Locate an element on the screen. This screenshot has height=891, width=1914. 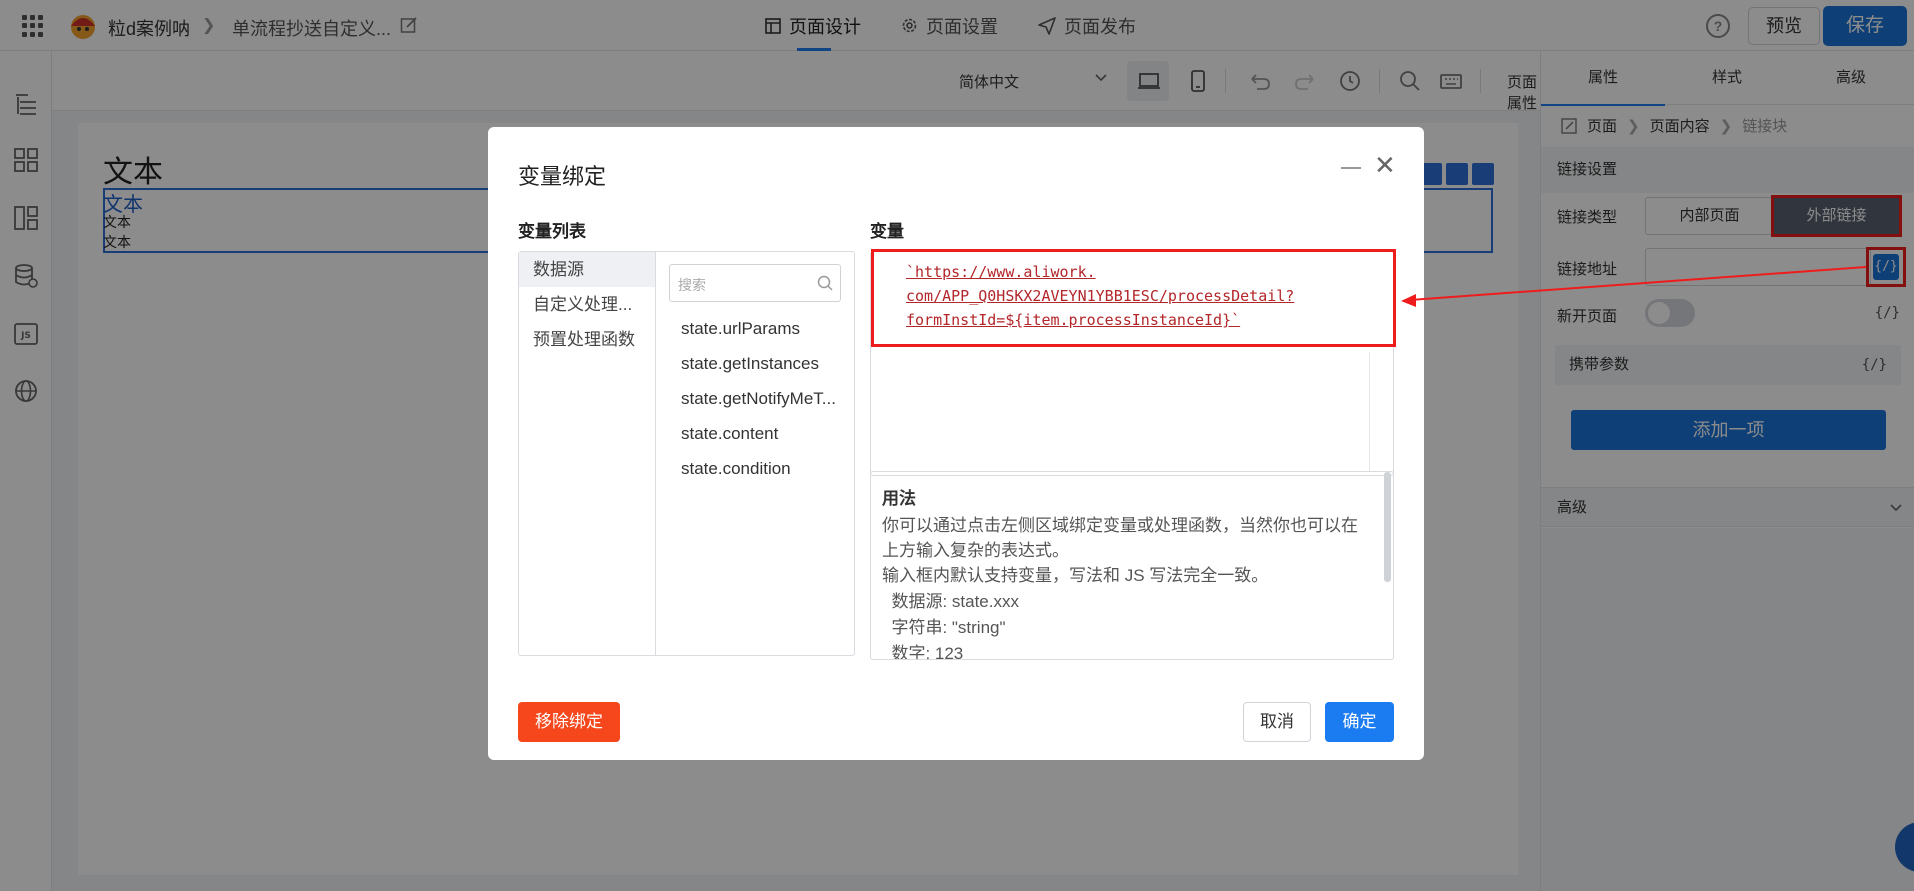
usage-line: 字符串: "string" is located at coordinates (944, 627).